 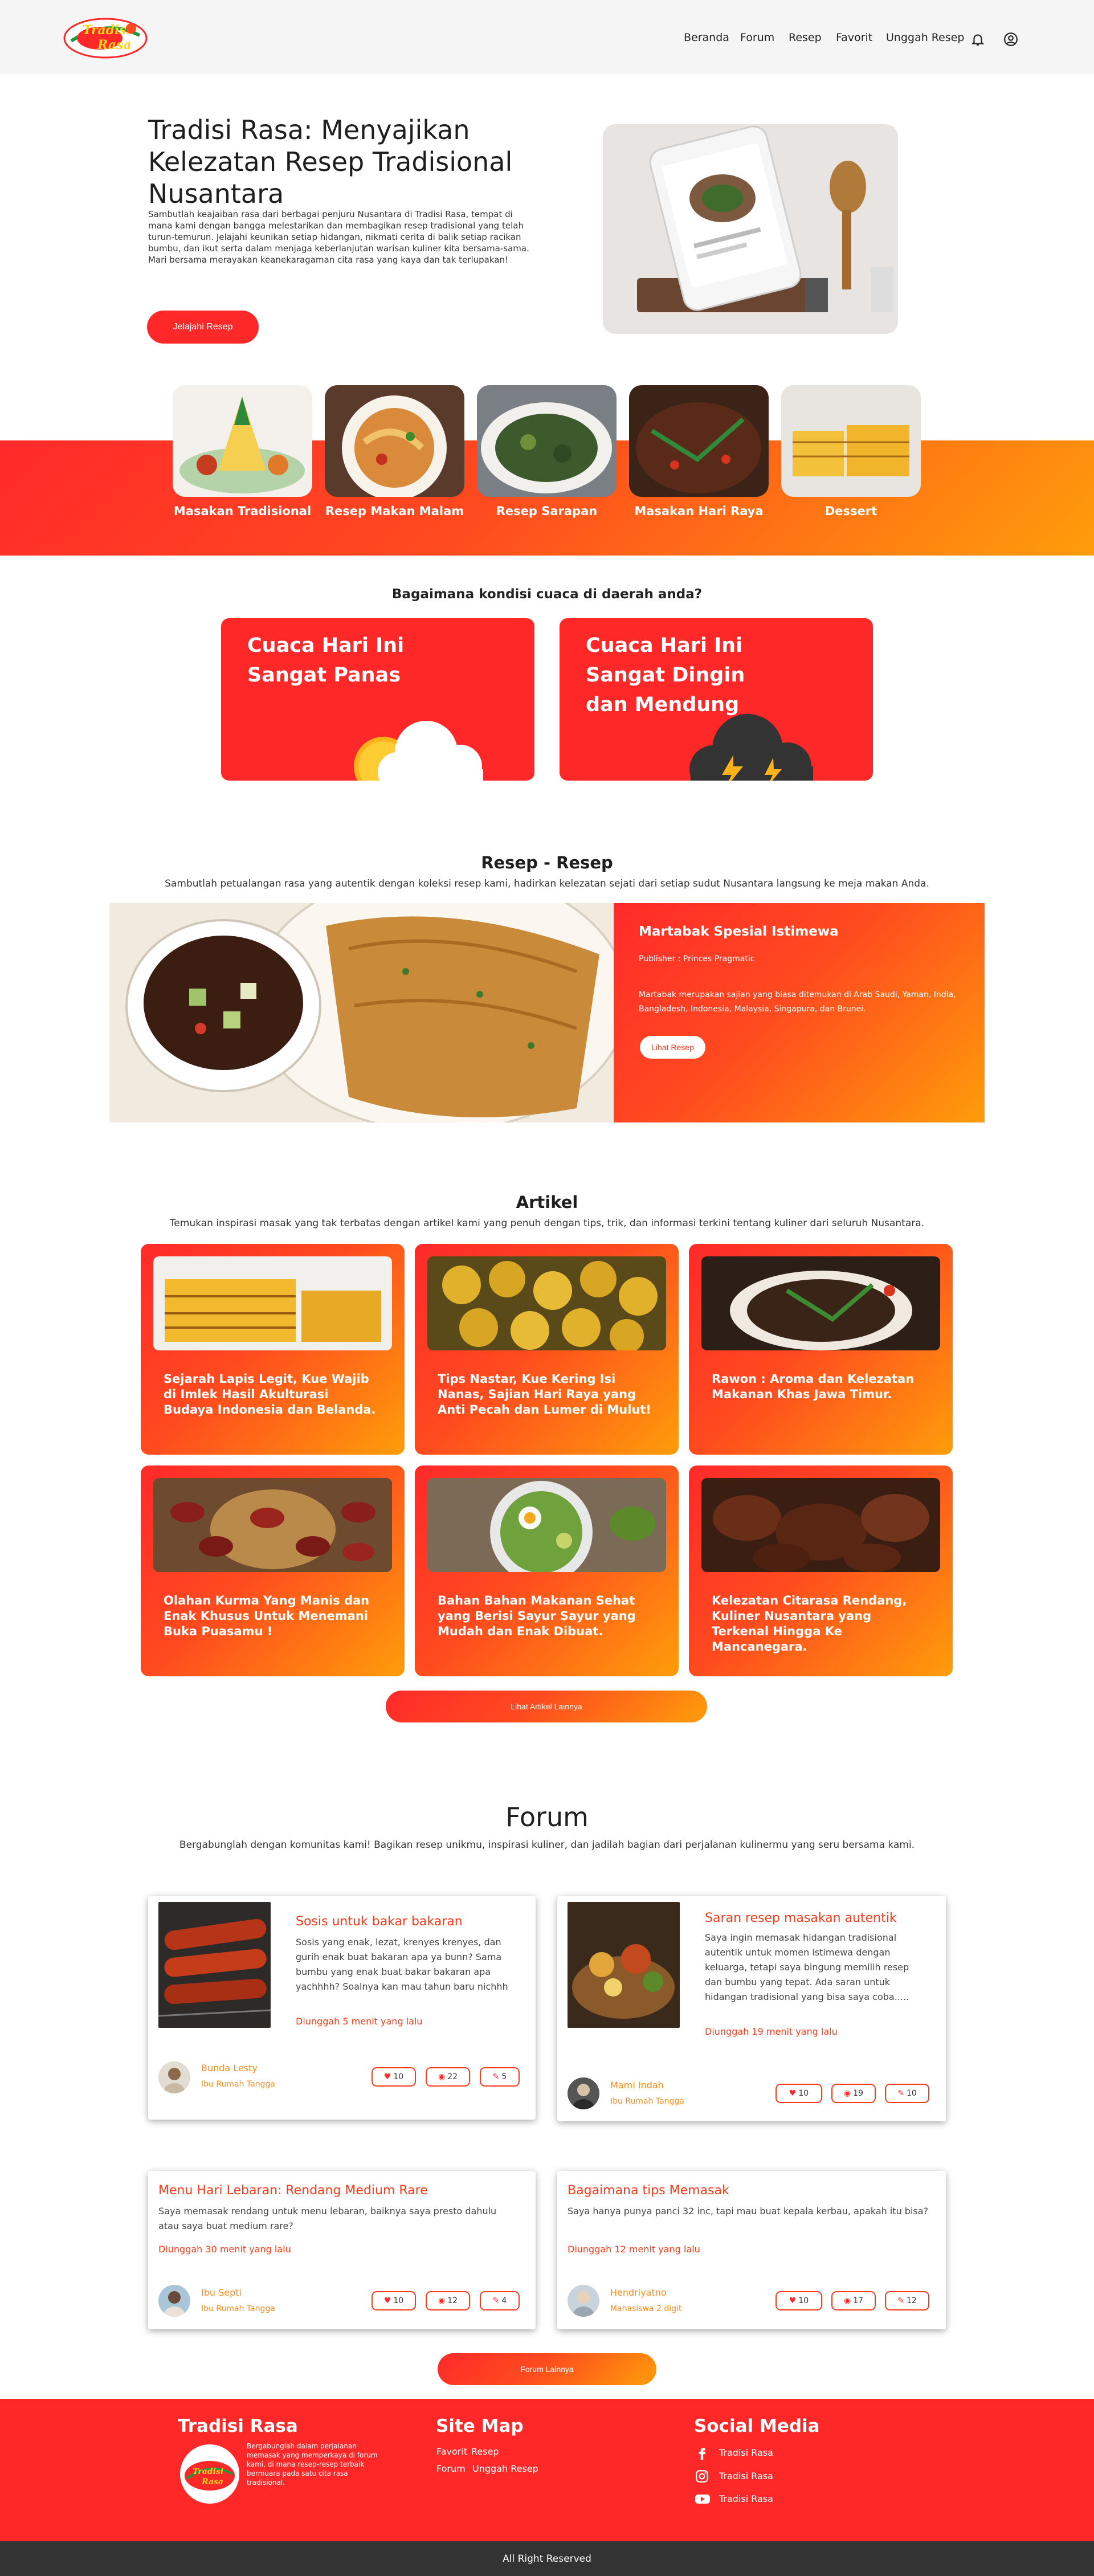 I want to click on category-label: Masakan Hari Raya, so click(x=699, y=511).